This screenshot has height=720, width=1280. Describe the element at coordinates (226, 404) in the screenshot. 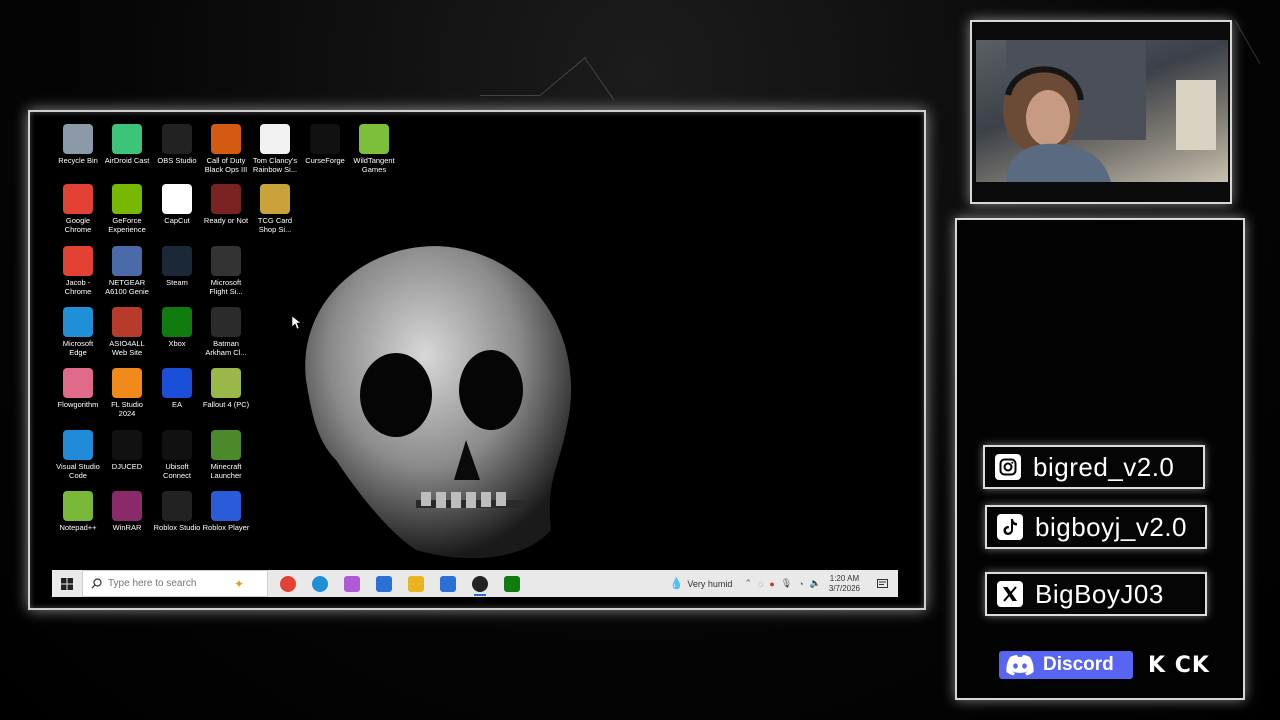

I see `desktop-icon-label: Fallout 4 (PC)` at that location.